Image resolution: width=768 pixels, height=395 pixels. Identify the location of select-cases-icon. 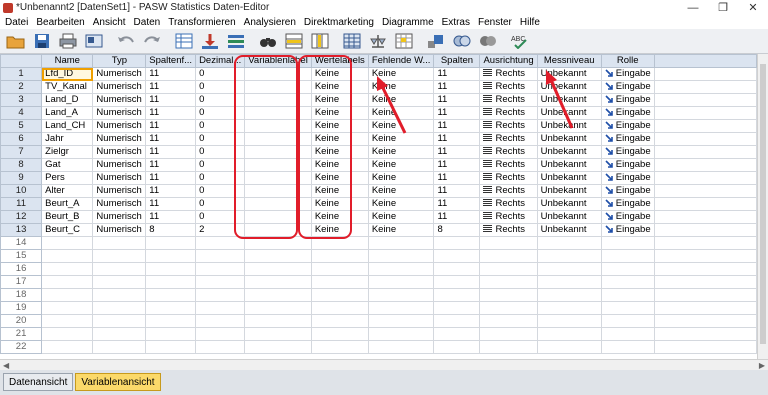
(404, 41).